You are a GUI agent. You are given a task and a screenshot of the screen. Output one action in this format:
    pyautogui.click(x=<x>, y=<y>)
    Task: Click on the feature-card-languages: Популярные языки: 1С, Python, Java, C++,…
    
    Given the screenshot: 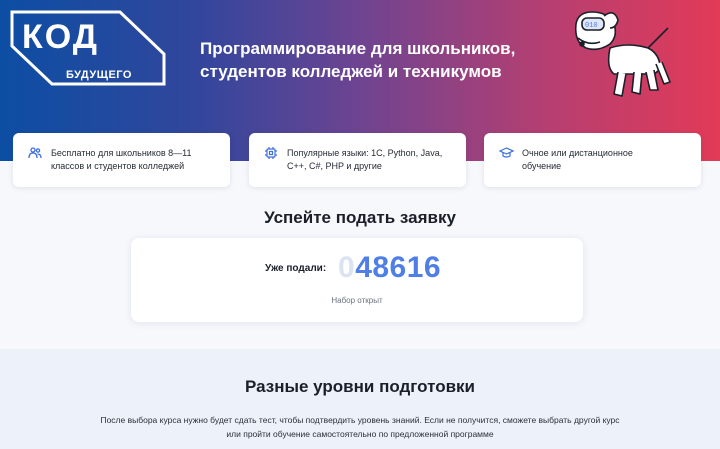 What is the action you would take?
    pyautogui.click(x=357, y=160)
    